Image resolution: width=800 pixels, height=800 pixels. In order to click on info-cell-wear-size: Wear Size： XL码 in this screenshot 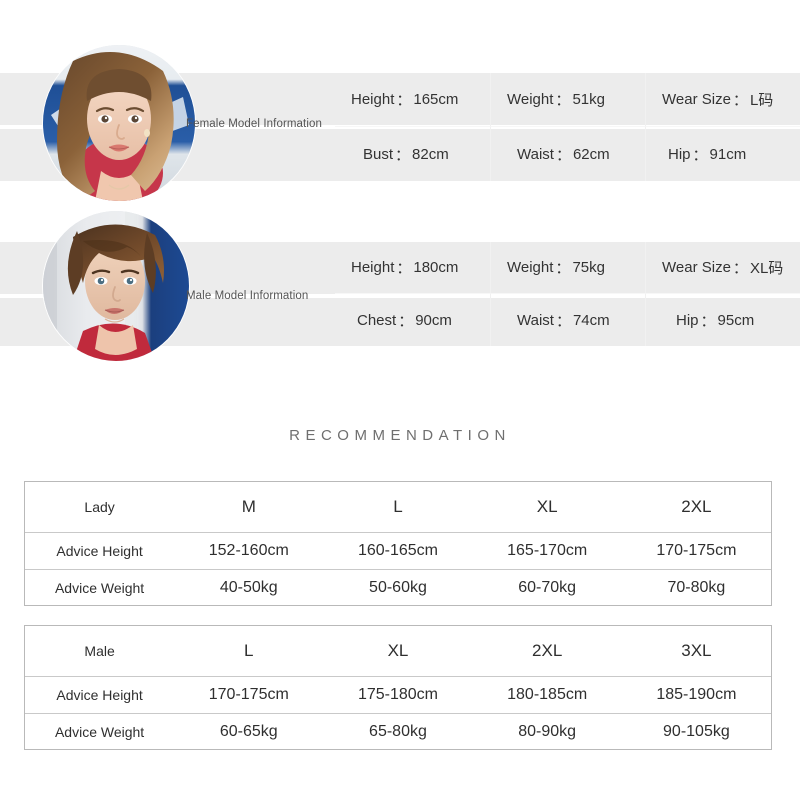, I will do `click(722, 268)`.